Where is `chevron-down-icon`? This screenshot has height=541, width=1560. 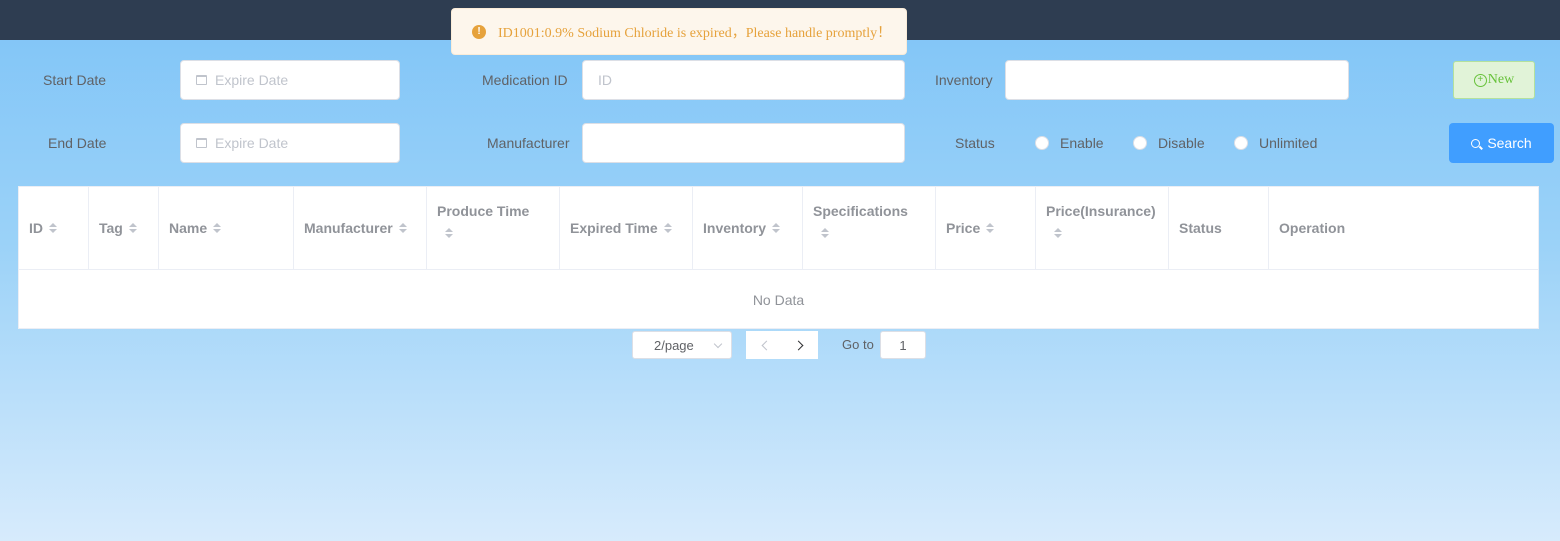
chevron-down-icon is located at coordinates (718, 344).